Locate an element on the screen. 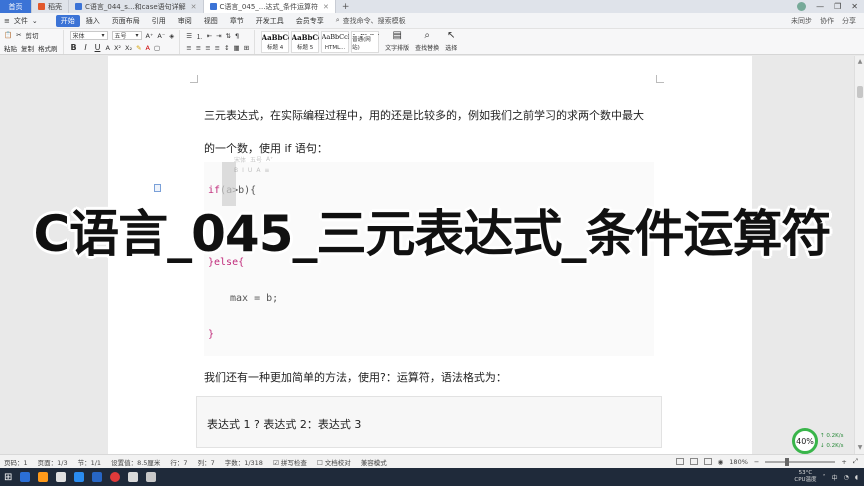 The height and width of the screenshot is (486, 864). collaborate-button: 协作 is located at coordinates (827, 21).